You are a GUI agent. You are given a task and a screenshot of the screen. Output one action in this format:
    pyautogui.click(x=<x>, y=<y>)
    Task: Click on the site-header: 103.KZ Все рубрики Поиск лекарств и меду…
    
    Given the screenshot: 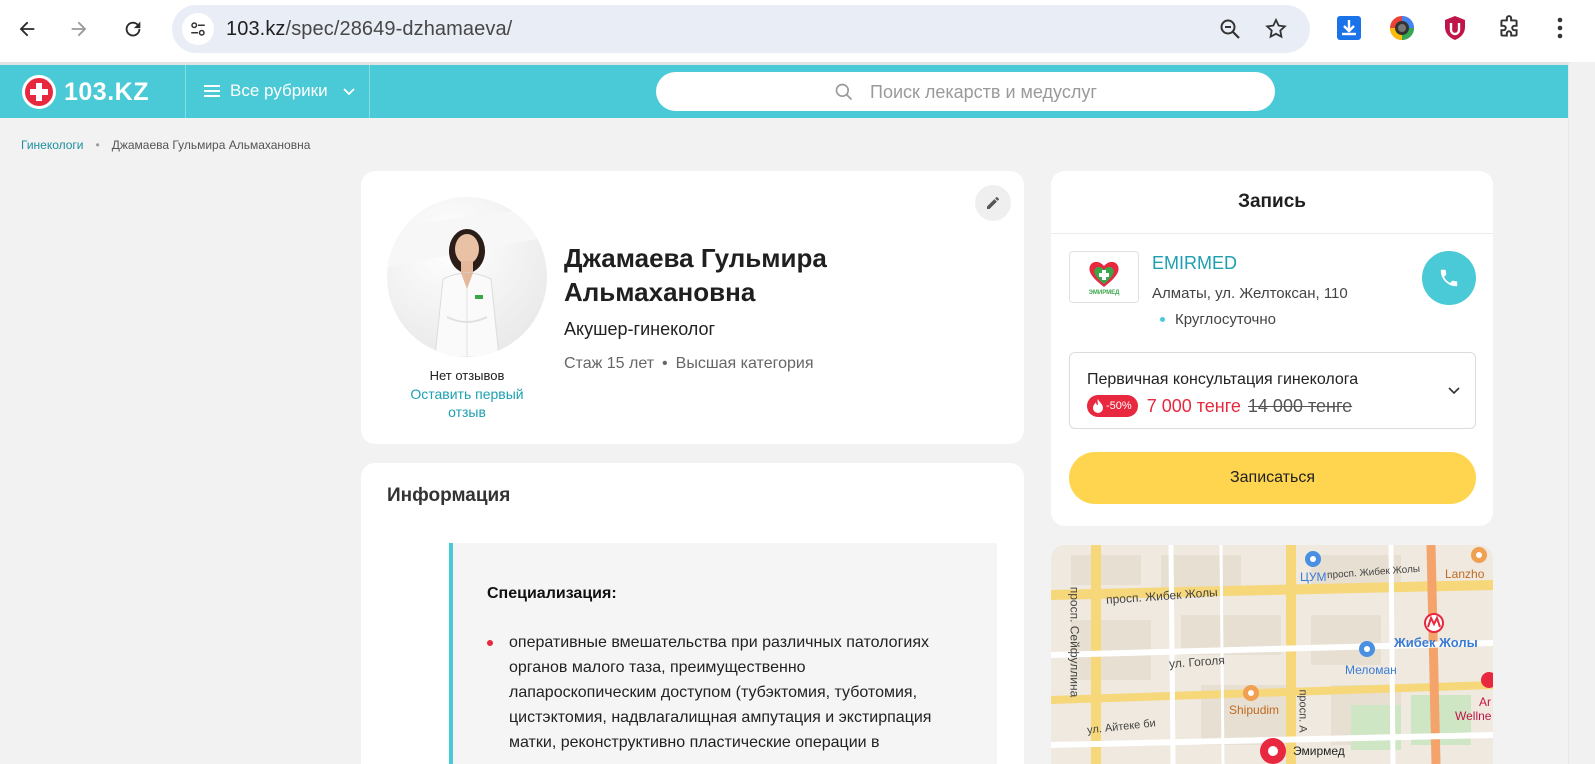 What is the action you would take?
    pyautogui.click(x=784, y=91)
    